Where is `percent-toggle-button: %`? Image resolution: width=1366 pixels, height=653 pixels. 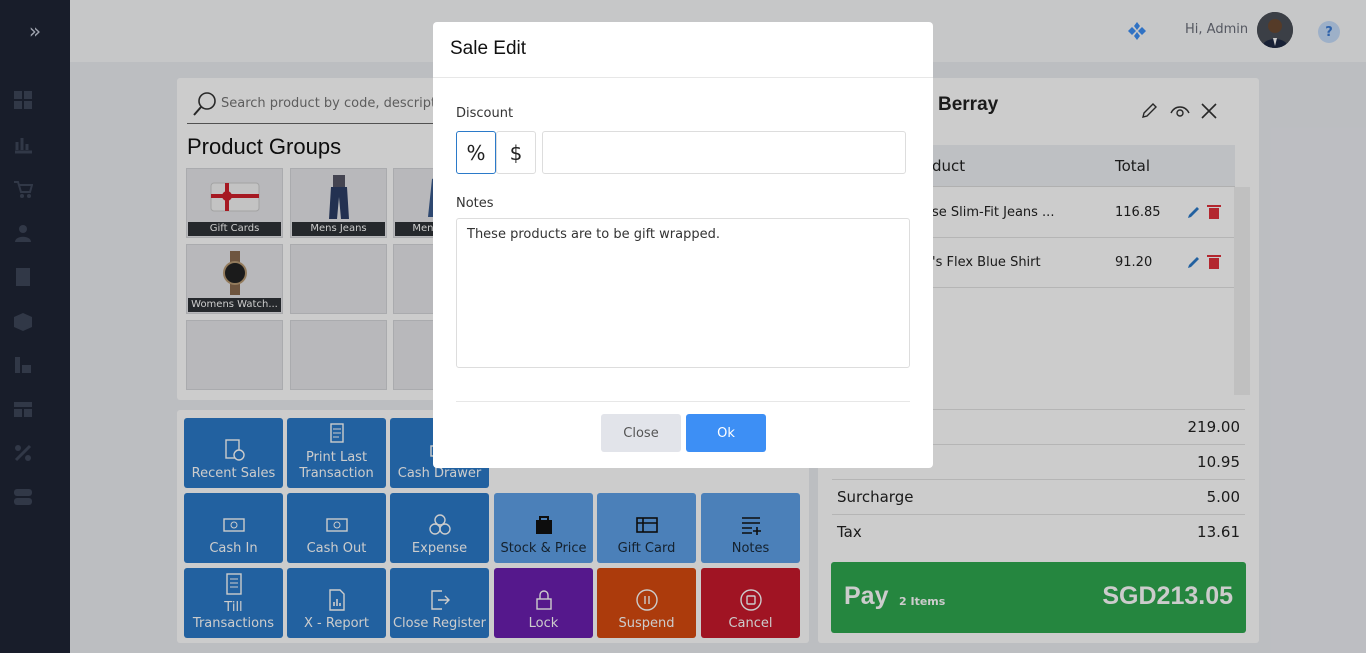 percent-toggle-button: % is located at coordinates (476, 152).